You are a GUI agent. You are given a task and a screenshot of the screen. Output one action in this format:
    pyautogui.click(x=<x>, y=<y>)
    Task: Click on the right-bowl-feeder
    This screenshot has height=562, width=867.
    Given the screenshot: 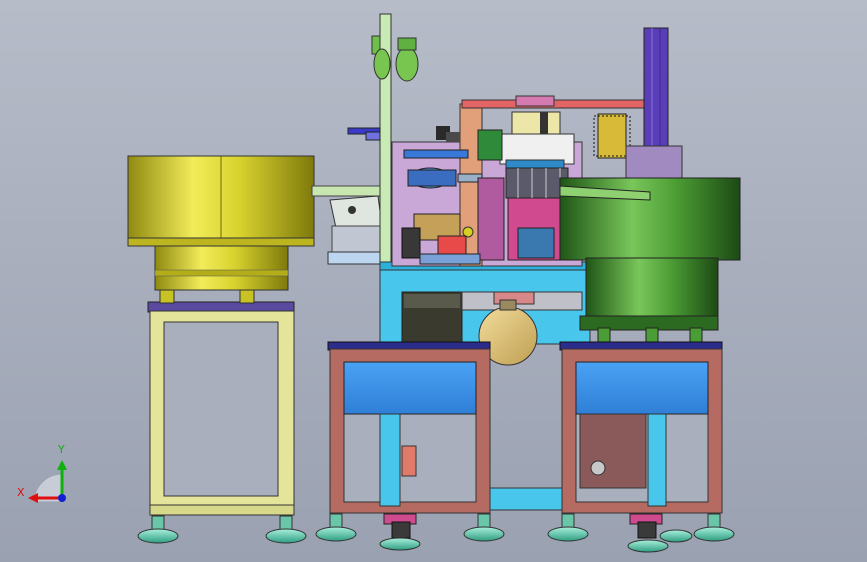 What is the action you would take?
    pyautogui.click(x=650, y=254)
    